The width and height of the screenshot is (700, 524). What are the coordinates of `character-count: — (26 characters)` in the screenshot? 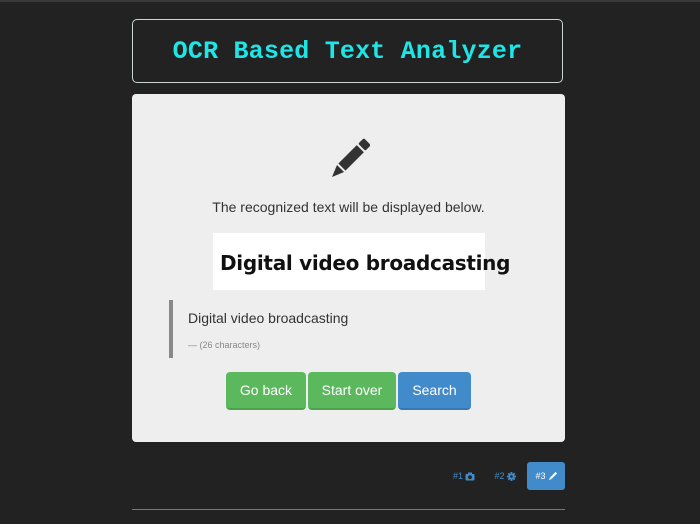 It's located at (224, 345).